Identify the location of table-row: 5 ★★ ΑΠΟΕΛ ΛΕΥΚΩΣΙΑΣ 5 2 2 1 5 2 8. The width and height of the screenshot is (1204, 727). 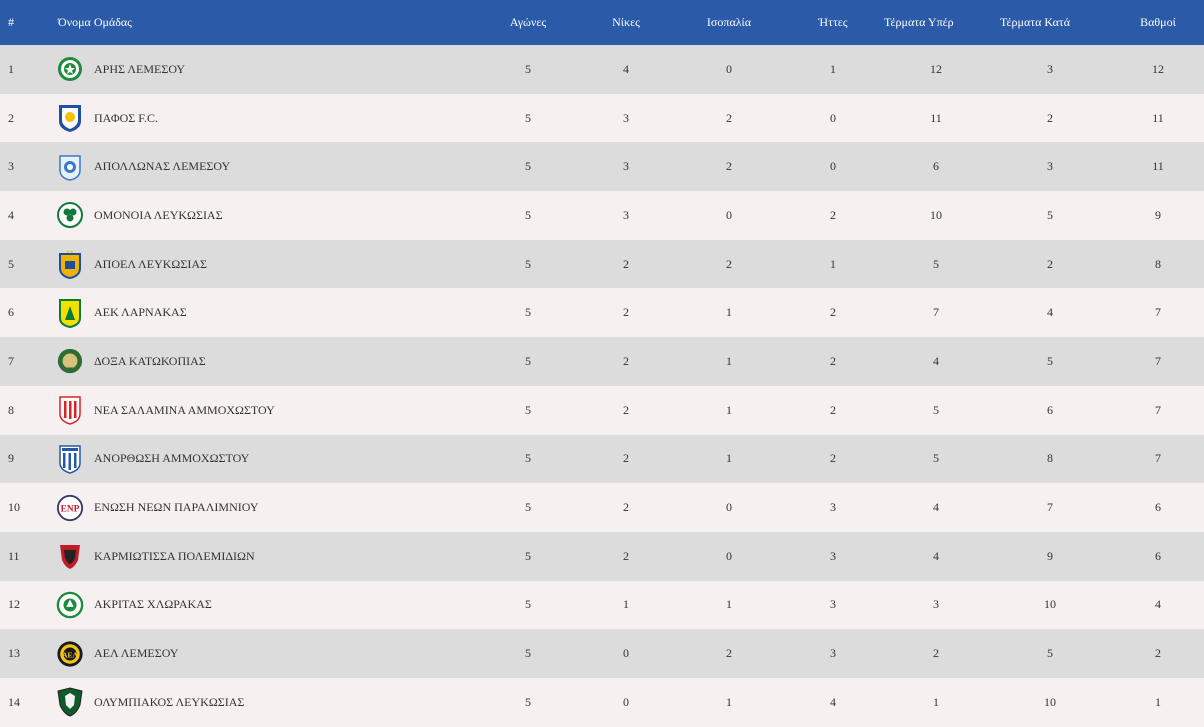
(602, 264).